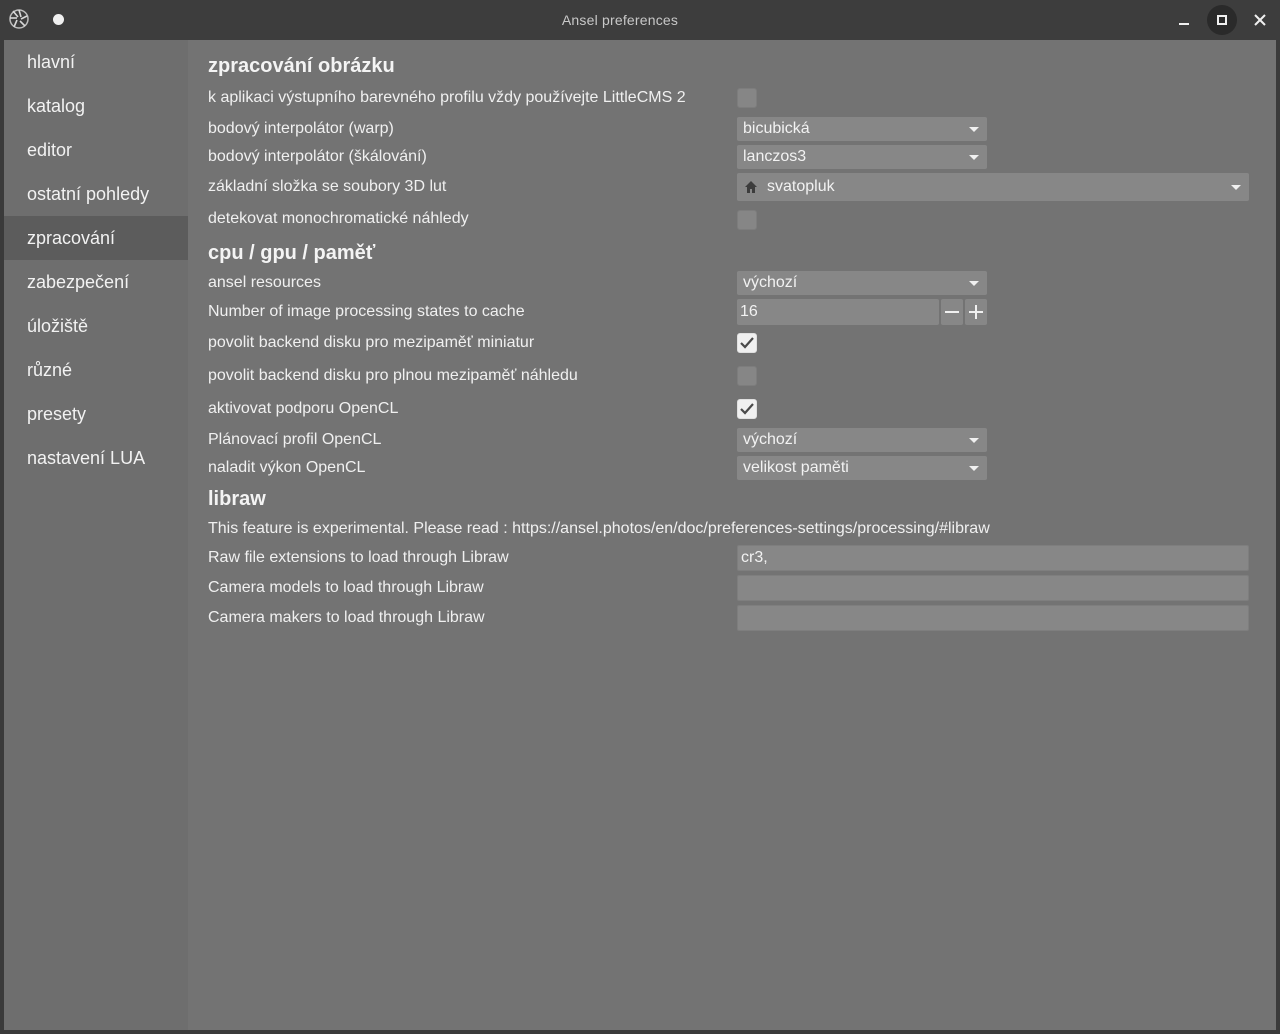 Image resolution: width=1280 pixels, height=1034 pixels. What do you see at coordinates (838, 312) in the screenshot?
I see `cache-states-input: 16` at bounding box center [838, 312].